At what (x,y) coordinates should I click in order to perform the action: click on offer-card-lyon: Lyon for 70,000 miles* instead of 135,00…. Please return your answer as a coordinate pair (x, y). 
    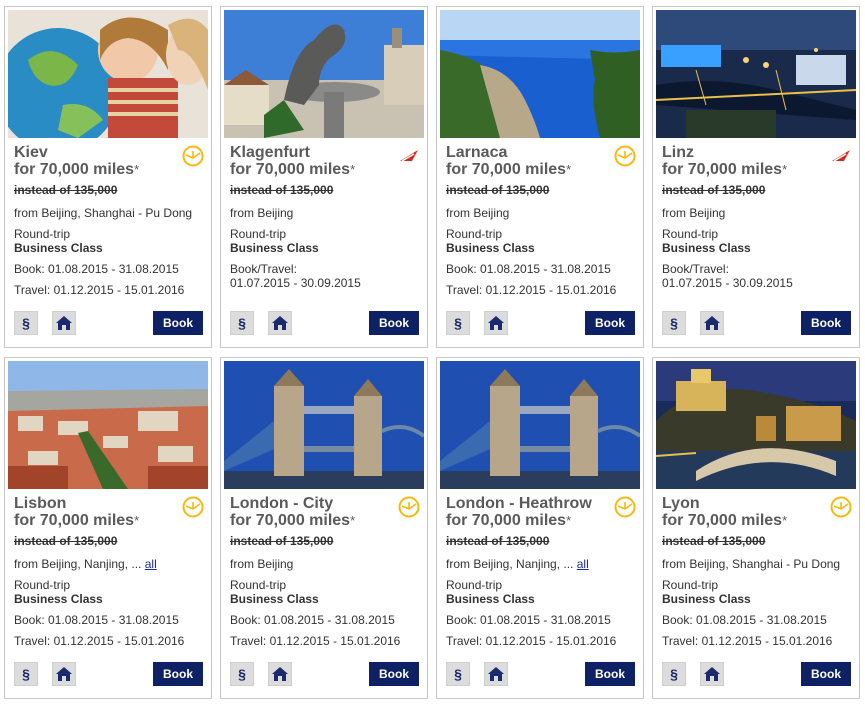
    Looking at the image, I should click on (756, 528).